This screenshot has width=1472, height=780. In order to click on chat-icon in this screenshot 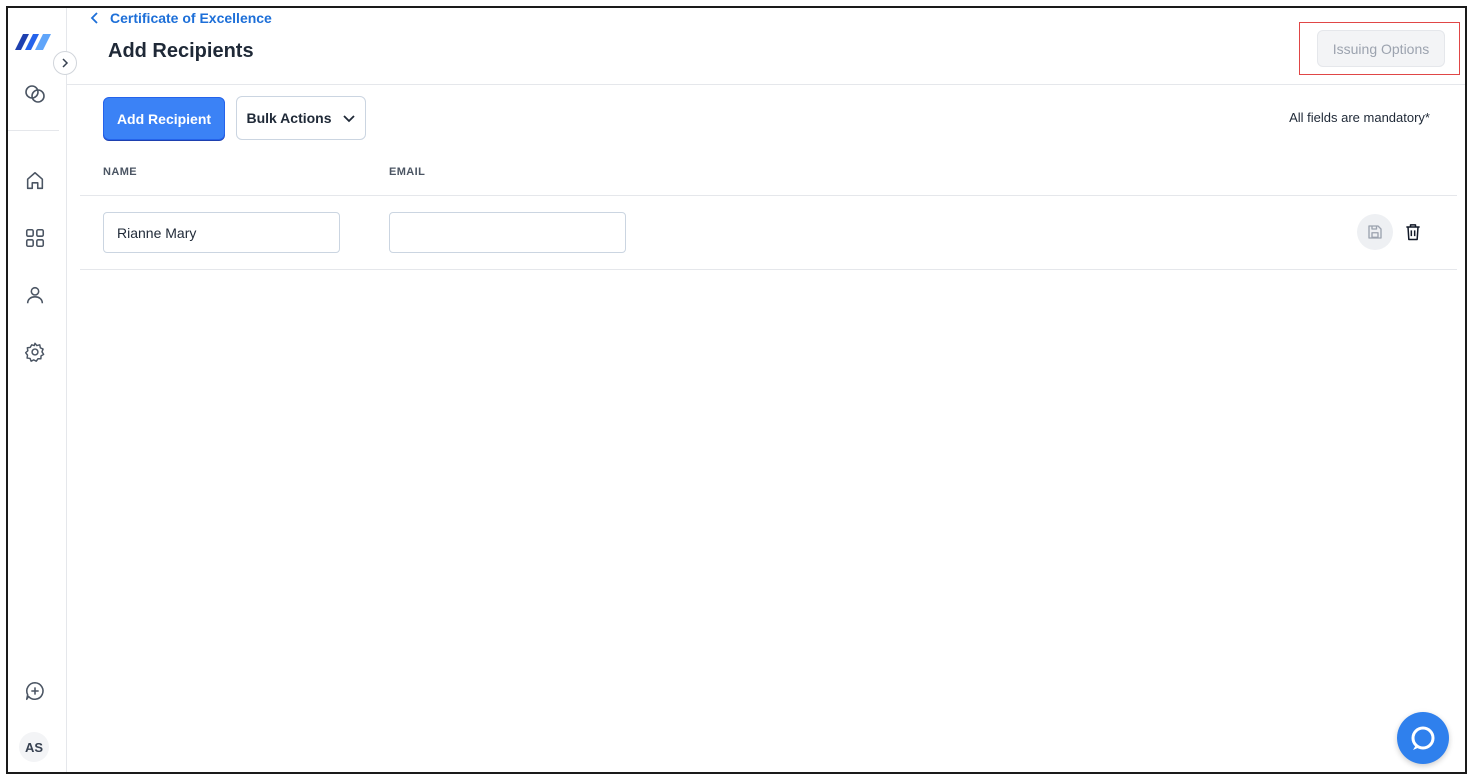, I will do `click(1423, 738)`.